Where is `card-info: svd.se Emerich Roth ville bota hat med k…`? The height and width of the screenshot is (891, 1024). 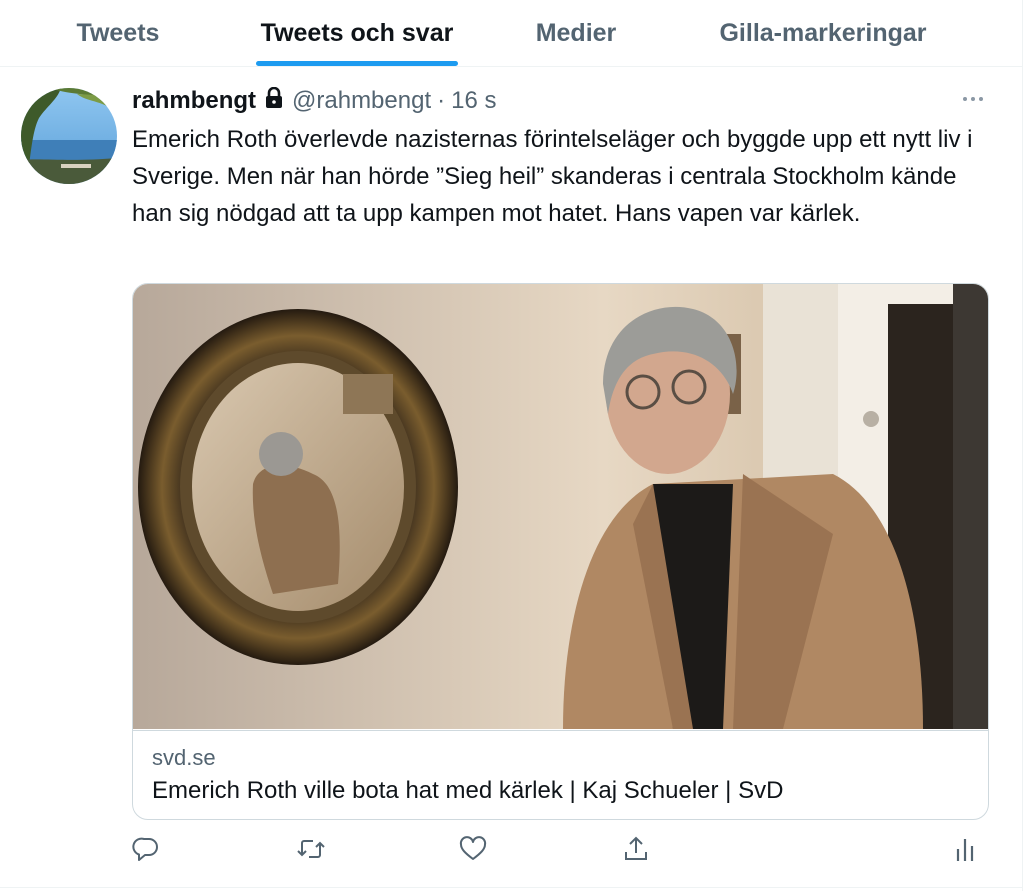 card-info: svd.se Emerich Roth ville bota hat med k… is located at coordinates (560, 774).